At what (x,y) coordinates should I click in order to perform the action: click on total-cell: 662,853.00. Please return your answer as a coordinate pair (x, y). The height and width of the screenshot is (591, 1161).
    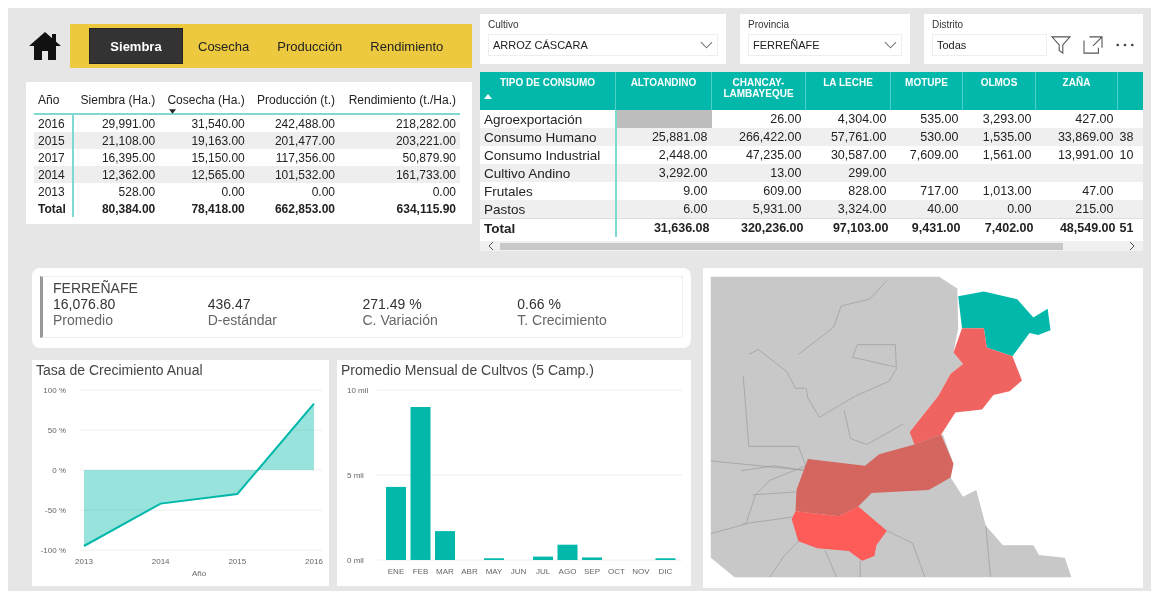
    Looking at the image, I should click on (304, 208).